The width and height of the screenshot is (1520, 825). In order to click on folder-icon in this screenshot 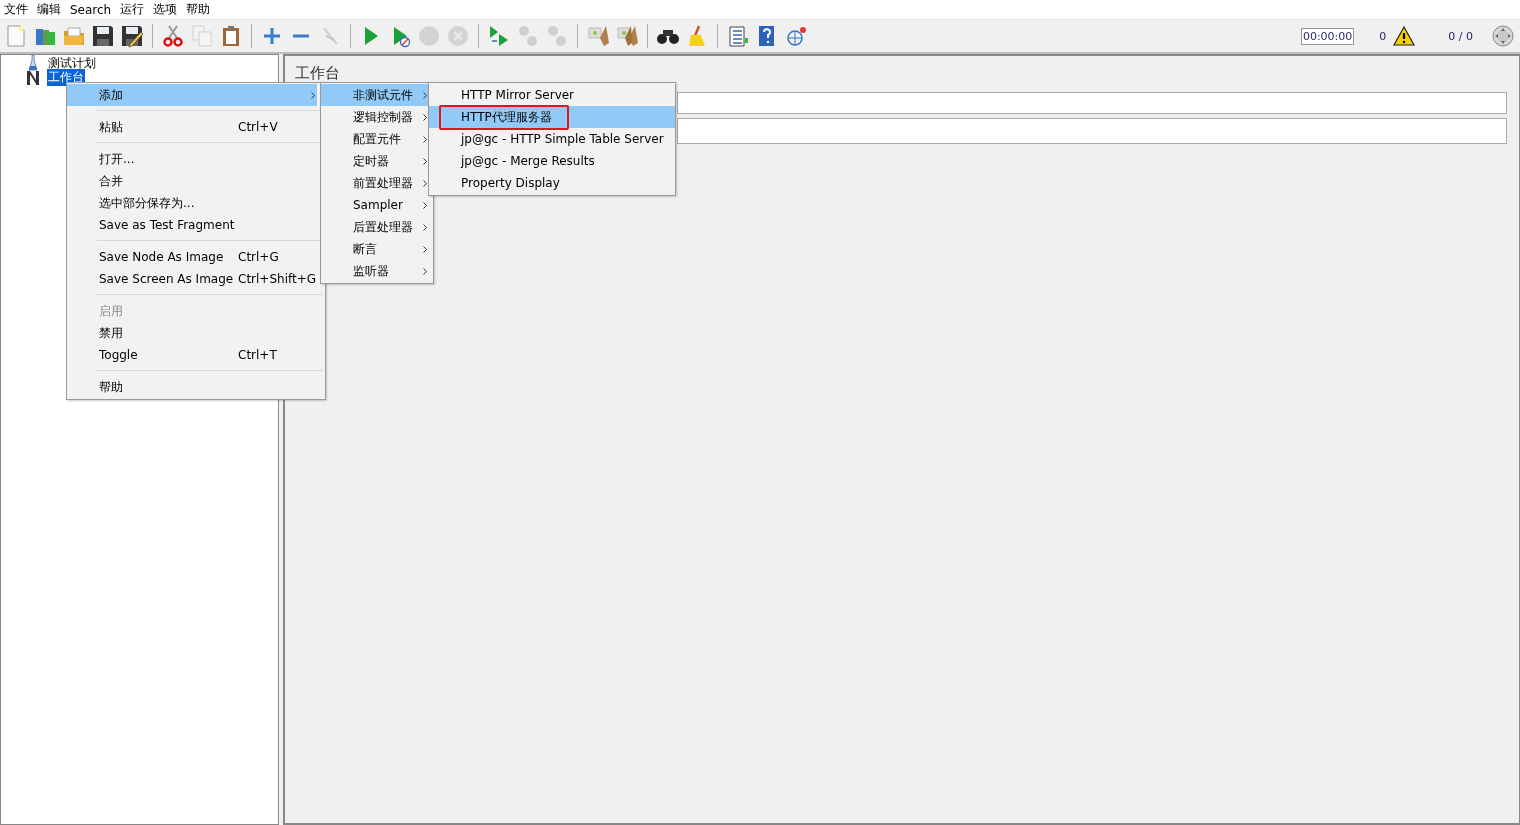, I will do `click(74, 36)`.